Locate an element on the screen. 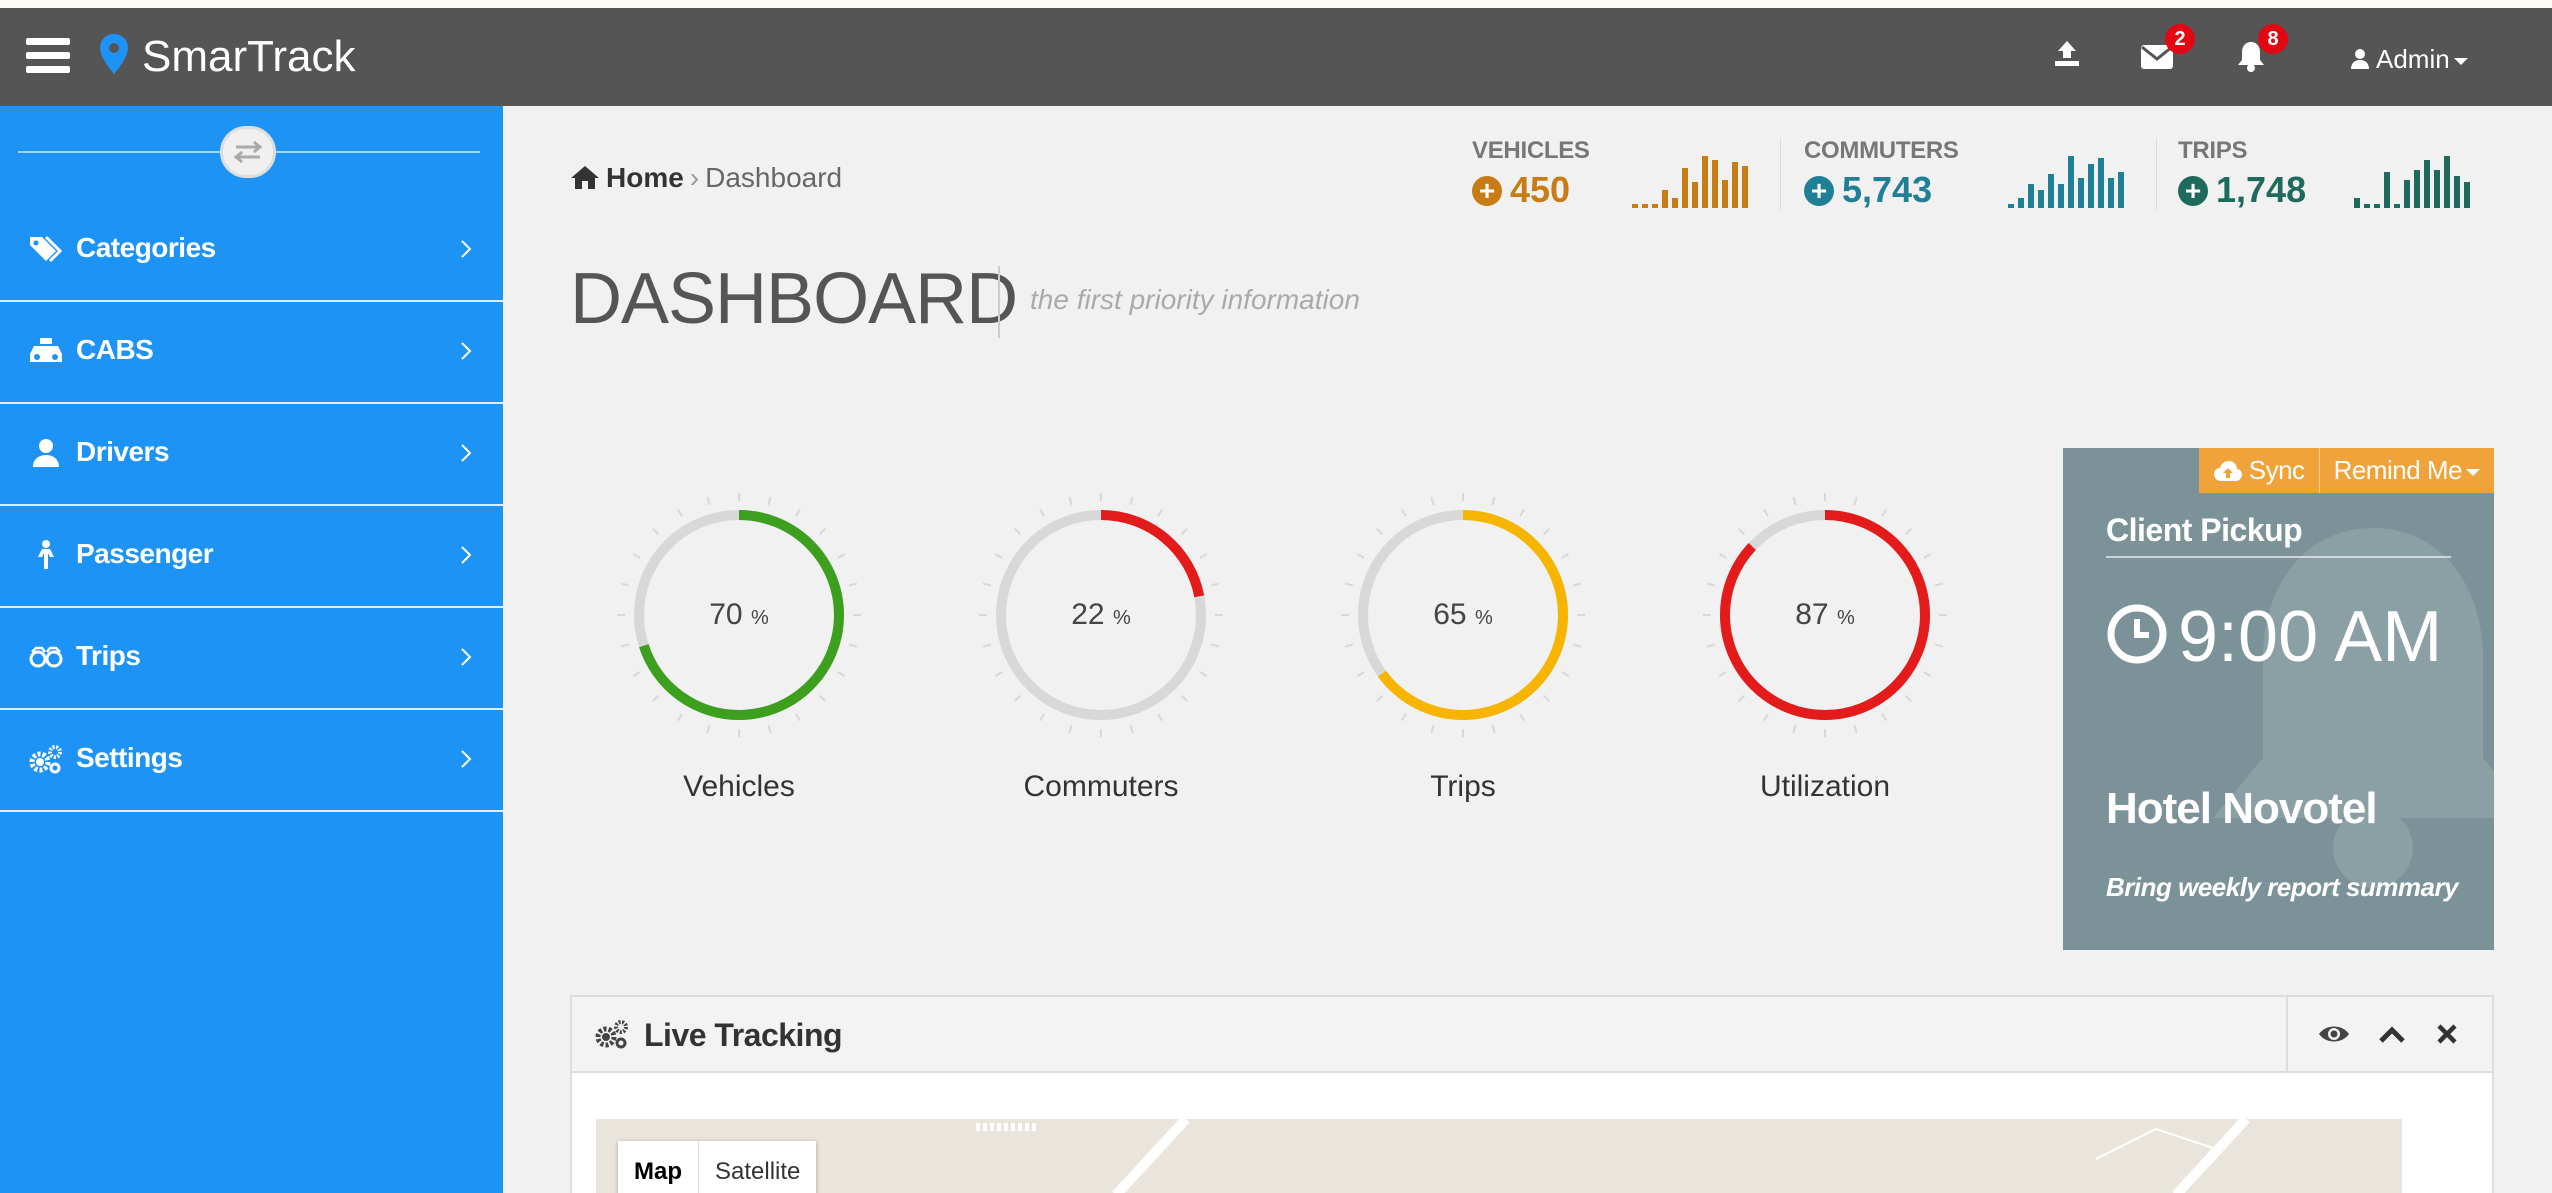 The width and height of the screenshot is (2552, 1193). breadcrumb-home: Home is located at coordinates (645, 177).